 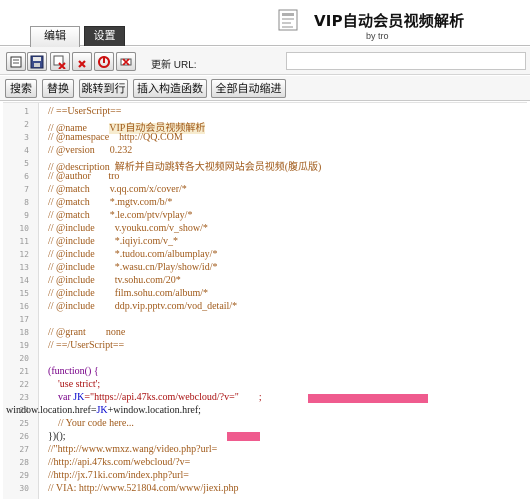 I want to click on reset-button, so click(x=104, y=61).